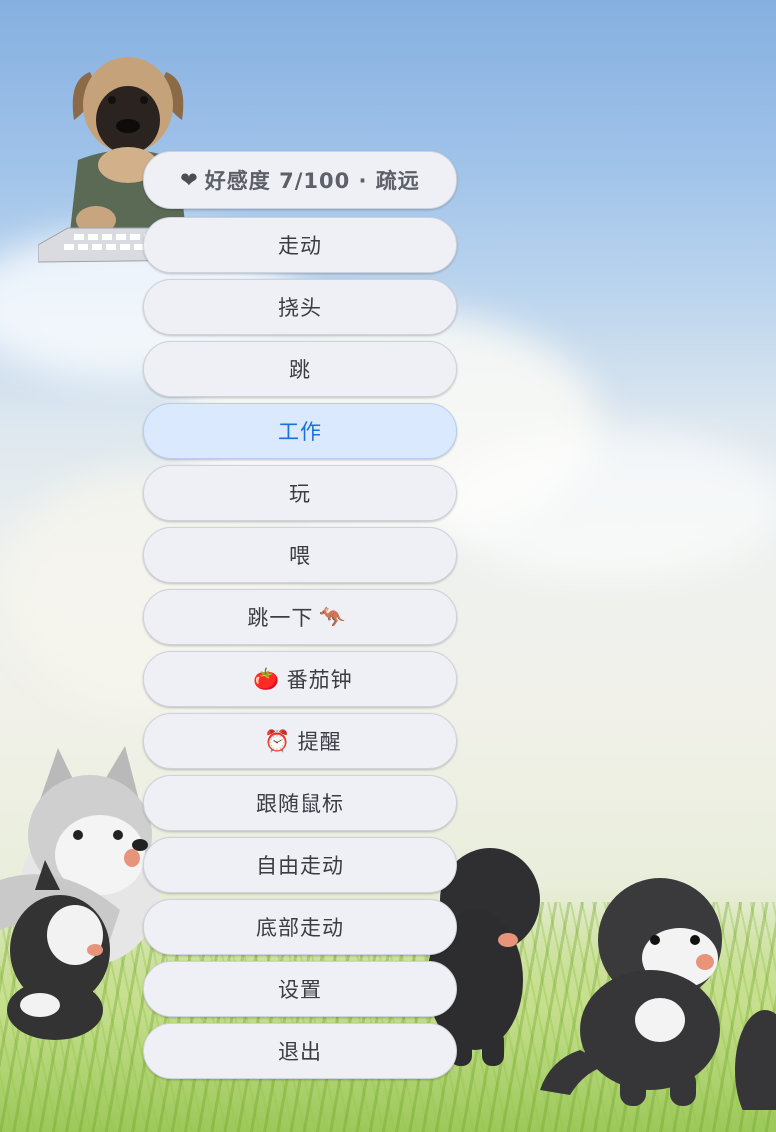 This screenshot has height=1132, width=776. I want to click on menu-item-work: 工作, so click(300, 431).